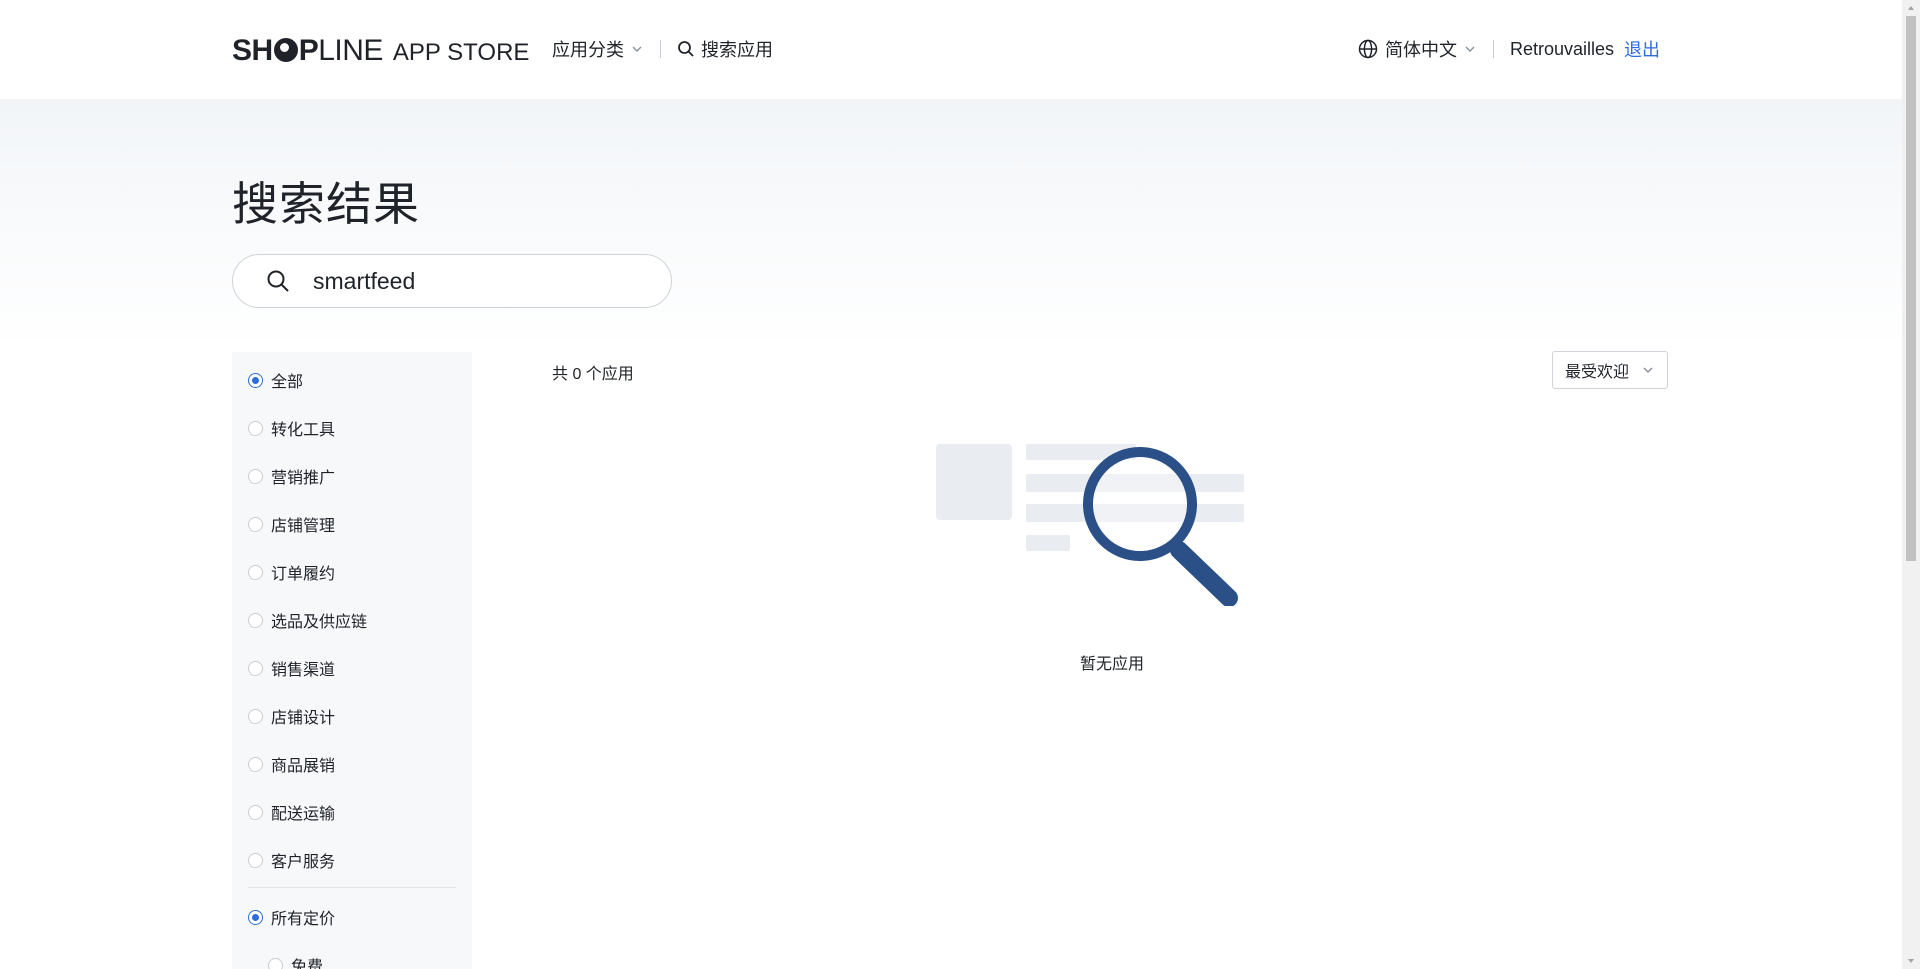 This screenshot has height=969, width=1920. I want to click on pricing-radio-all: 所有定价, so click(291, 917).